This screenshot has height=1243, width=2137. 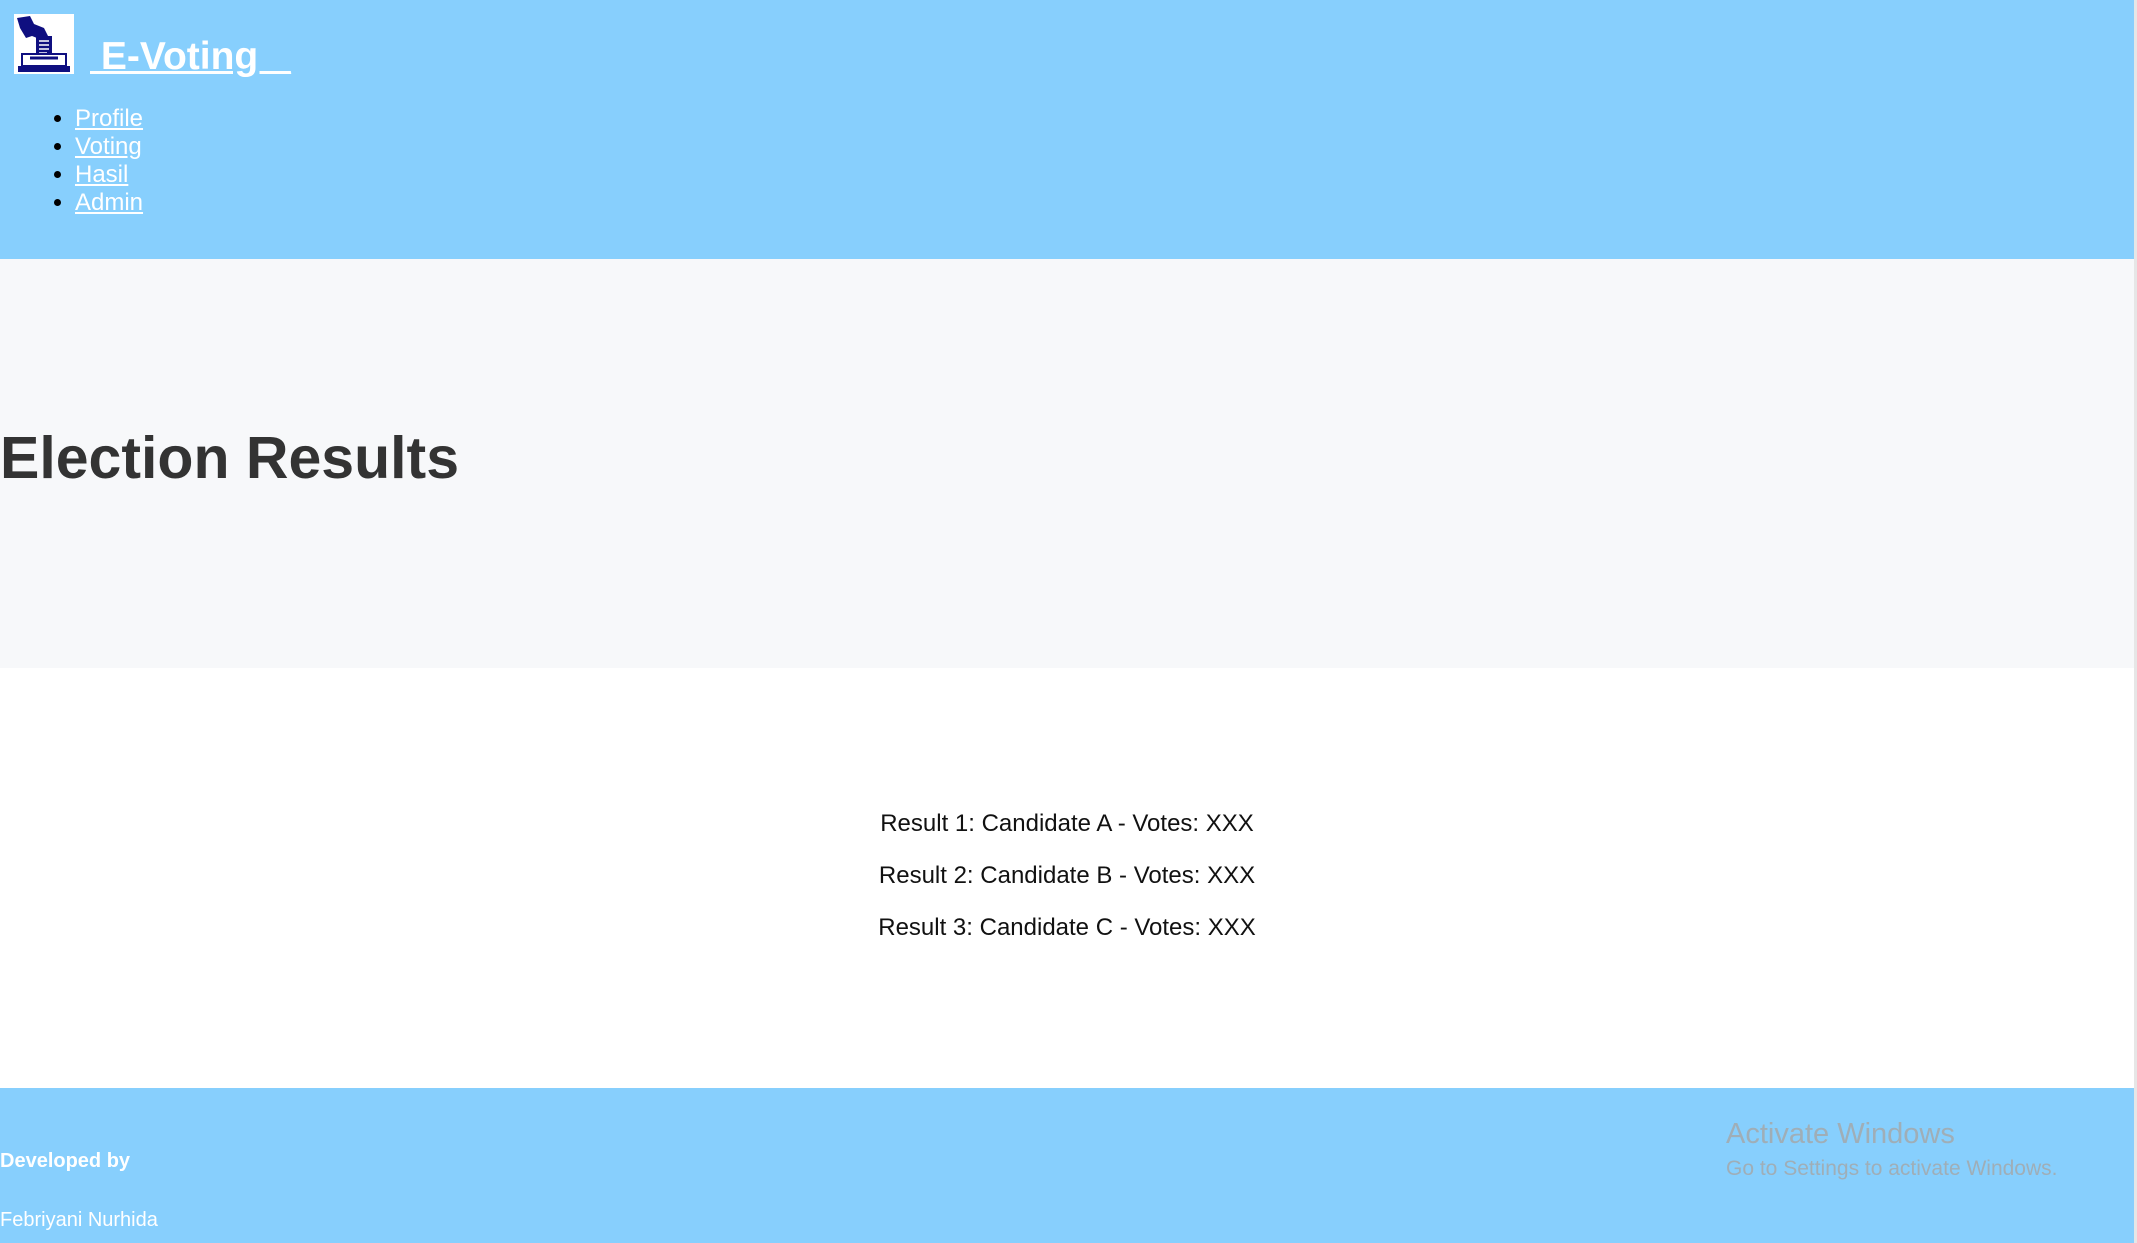 What do you see at coordinates (190, 56) in the screenshot?
I see `brand-title: E-Voting _` at bounding box center [190, 56].